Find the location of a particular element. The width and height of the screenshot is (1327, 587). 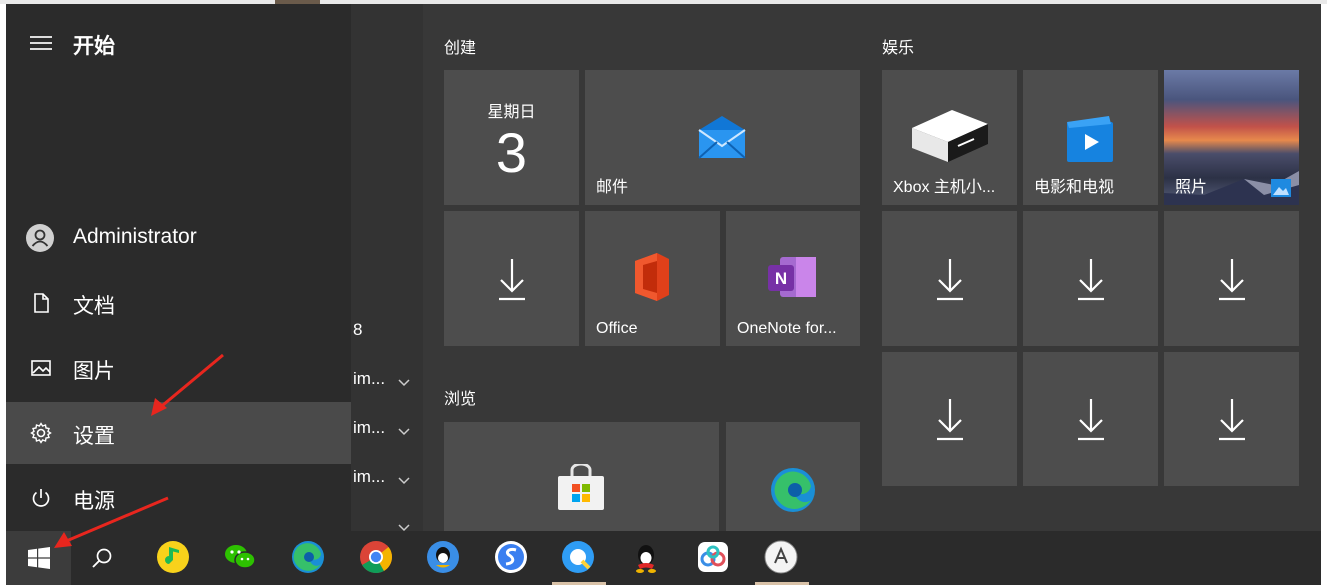

app-list-letter: 8 is located at coordinates (358, 329).